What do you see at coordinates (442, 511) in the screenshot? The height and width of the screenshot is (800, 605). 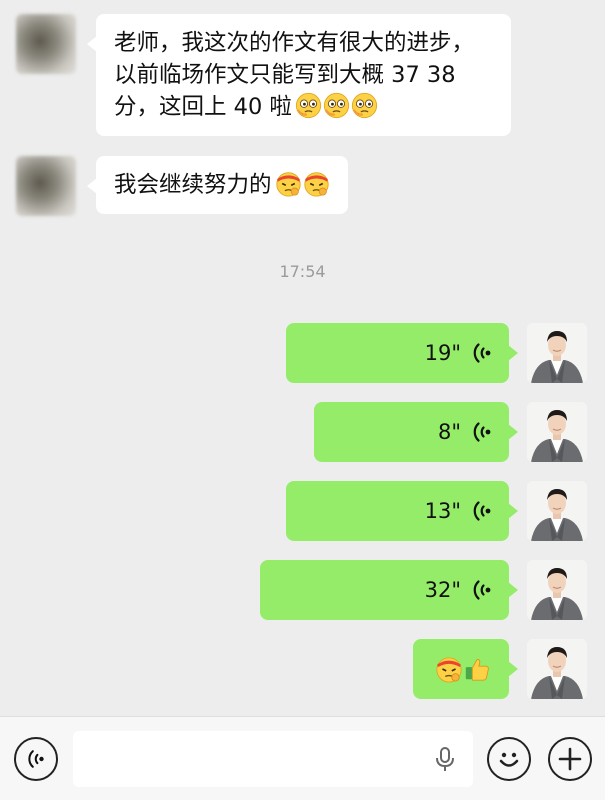 I see `voice-duration: 13"` at bounding box center [442, 511].